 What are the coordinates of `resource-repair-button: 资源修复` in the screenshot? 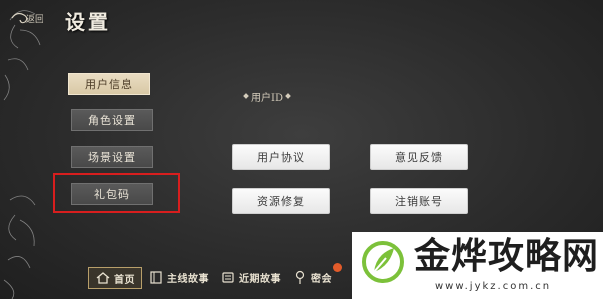 It's located at (281, 201).